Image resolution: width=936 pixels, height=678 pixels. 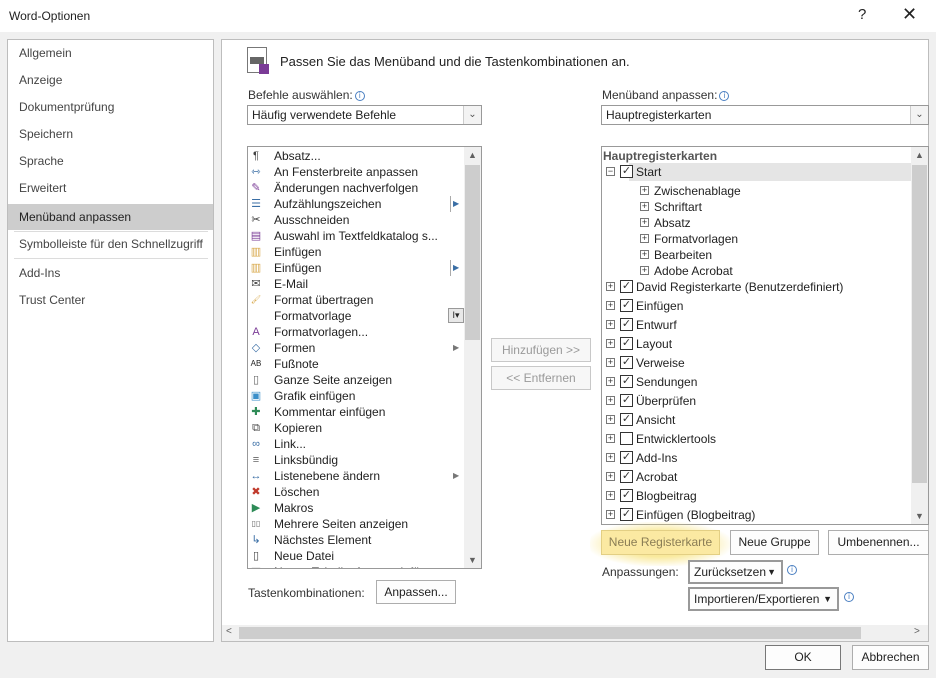 I want to click on command-item: ✖ Löschen, so click(x=356, y=492).